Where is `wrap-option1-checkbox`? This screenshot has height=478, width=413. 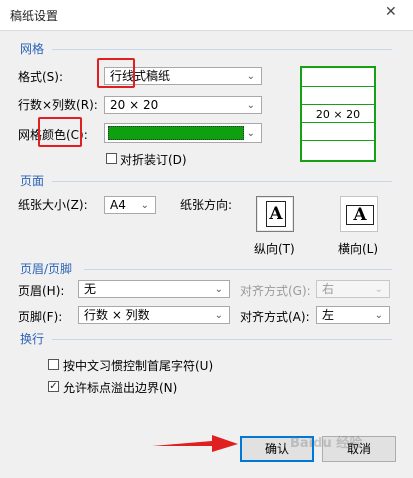 wrap-option1-checkbox is located at coordinates (53, 364).